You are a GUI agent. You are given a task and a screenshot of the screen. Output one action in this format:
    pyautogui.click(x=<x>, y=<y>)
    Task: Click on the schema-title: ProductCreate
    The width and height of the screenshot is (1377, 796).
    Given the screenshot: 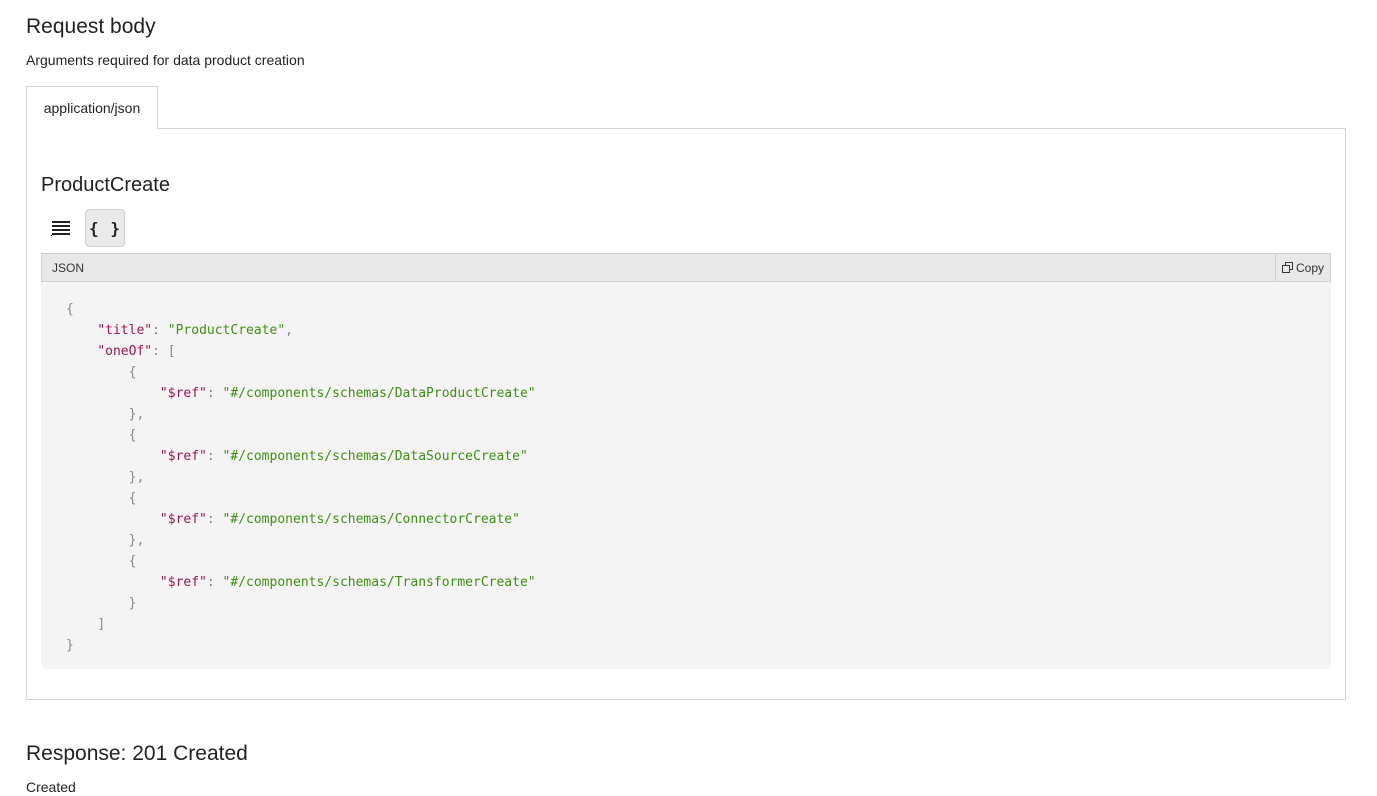 What is the action you would take?
    pyautogui.click(x=105, y=185)
    